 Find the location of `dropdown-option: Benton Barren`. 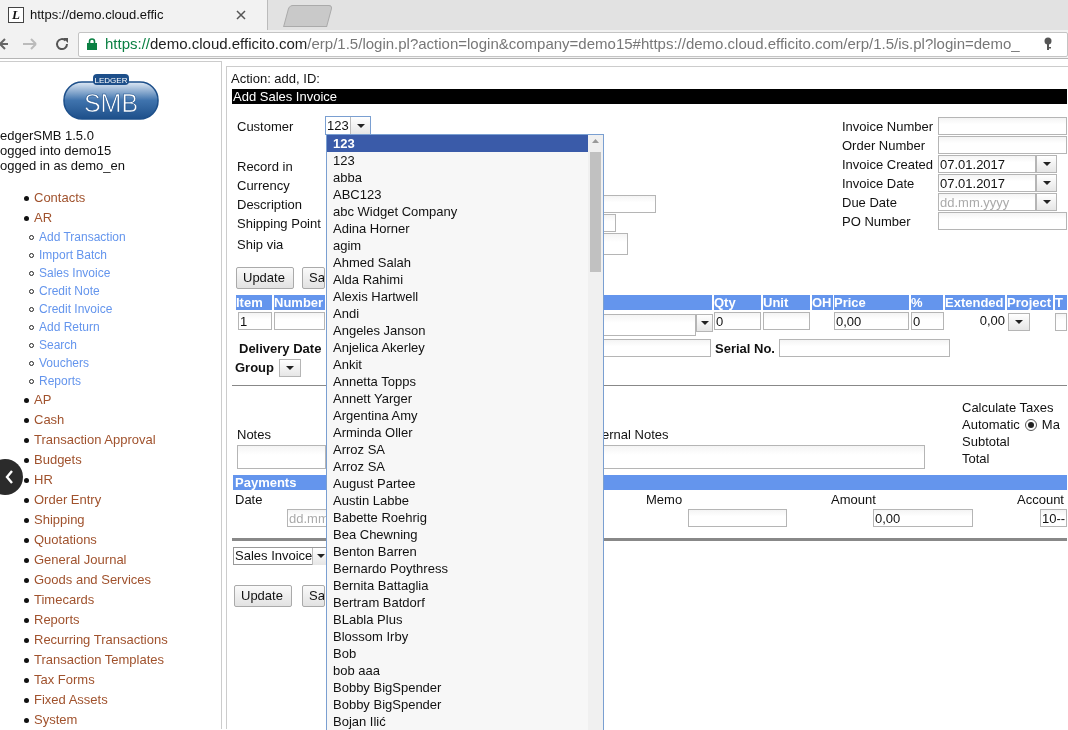

dropdown-option: Benton Barren is located at coordinates (457, 551).